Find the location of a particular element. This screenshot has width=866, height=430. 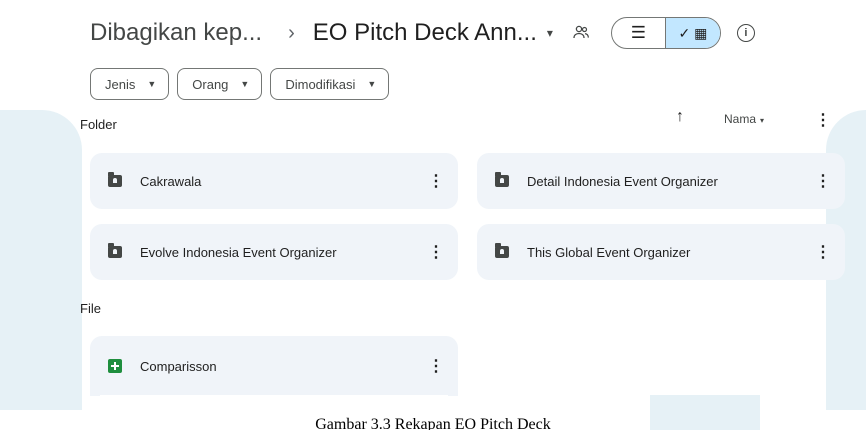

sort-field-label: Nama is located at coordinates (740, 119).